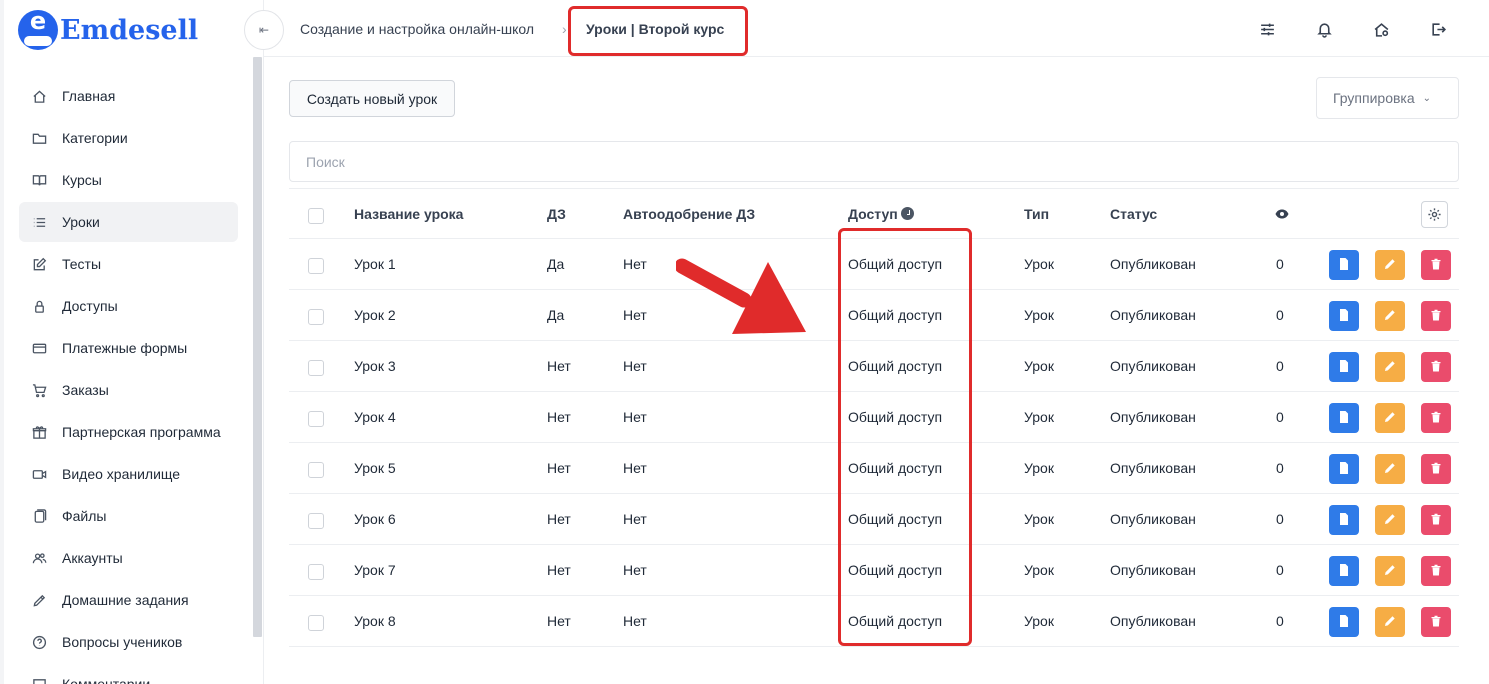 This screenshot has width=1489, height=684. What do you see at coordinates (129, 30) in the screenshot?
I see `brand-name: Emdesell` at bounding box center [129, 30].